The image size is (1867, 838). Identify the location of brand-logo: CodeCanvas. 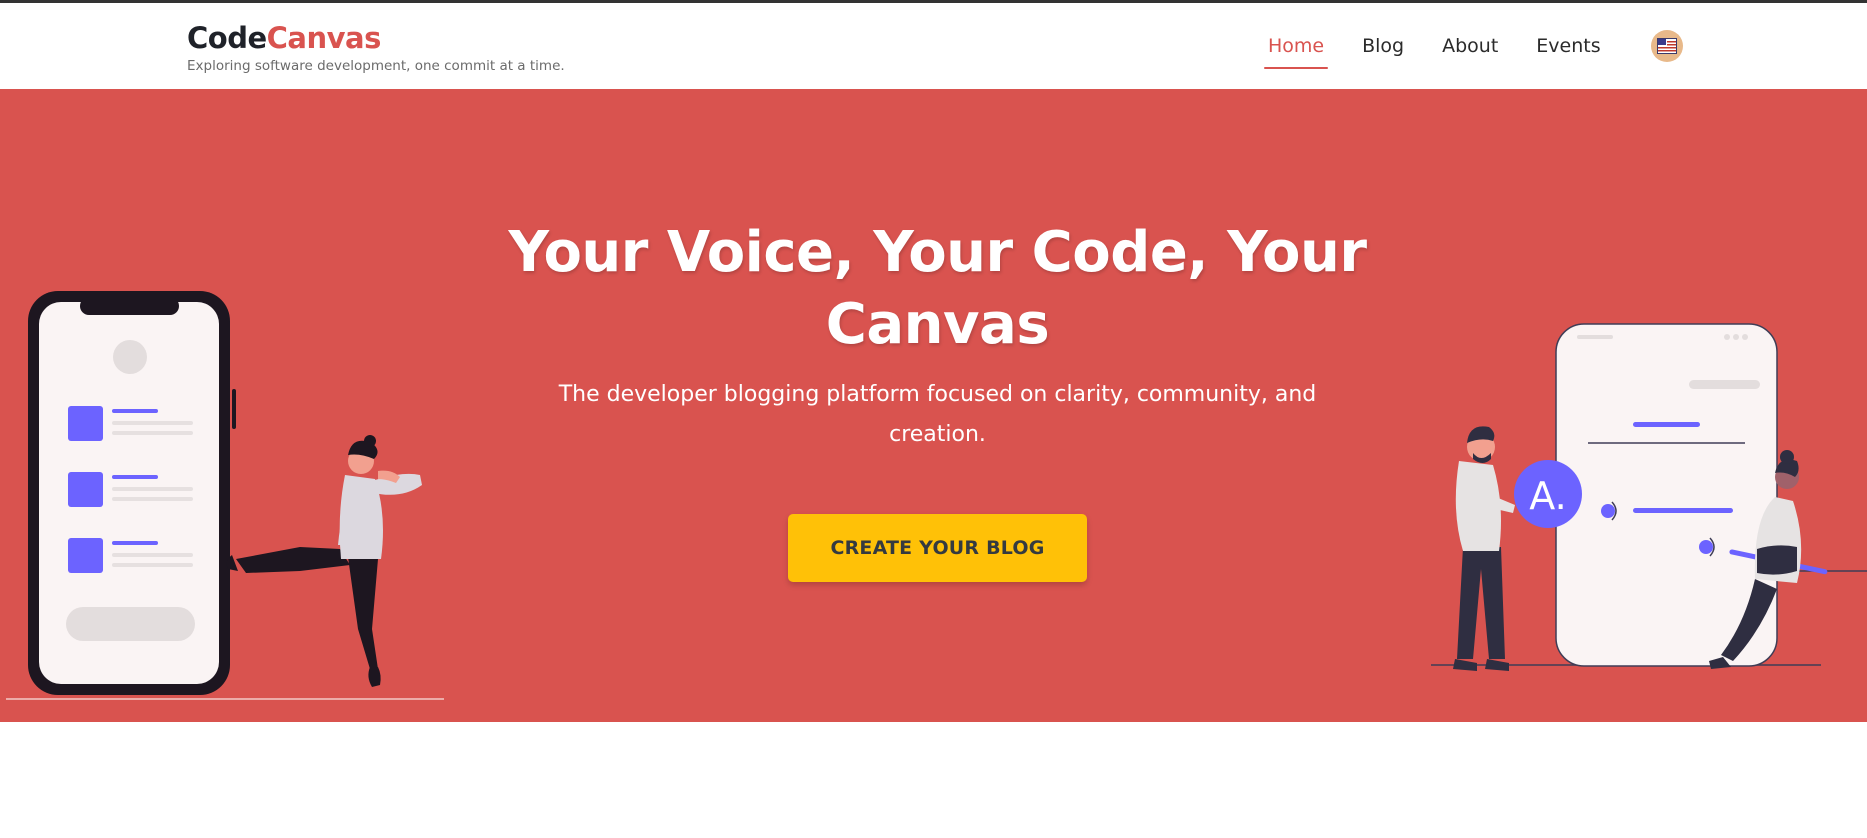
(376, 38).